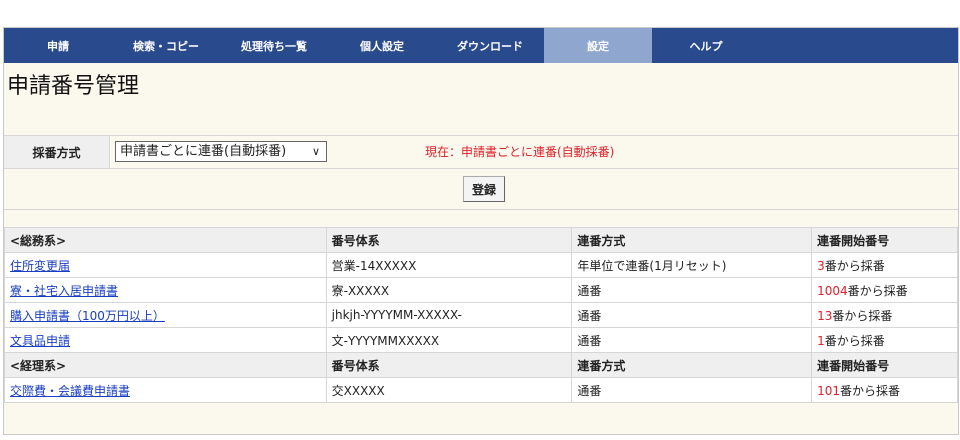 Image resolution: width=960 pixels, height=440 pixels. What do you see at coordinates (165, 390) in the screenshot?
I see `form-name-cell: 交際費・会議費申請書` at bounding box center [165, 390].